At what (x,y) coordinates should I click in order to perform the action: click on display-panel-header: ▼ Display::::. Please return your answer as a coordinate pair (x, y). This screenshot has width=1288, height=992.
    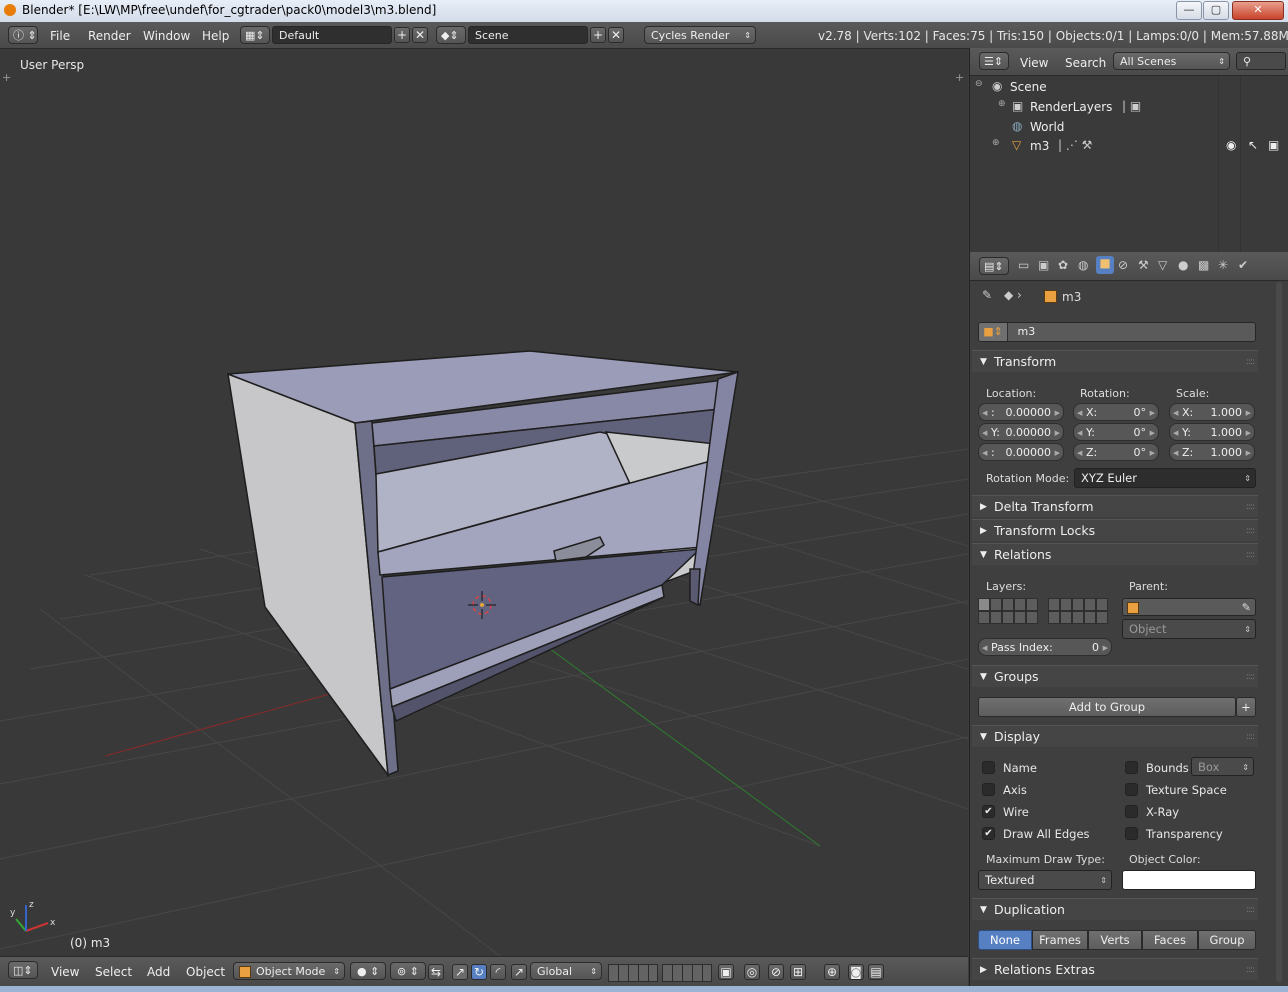
    Looking at the image, I should click on (1115, 736).